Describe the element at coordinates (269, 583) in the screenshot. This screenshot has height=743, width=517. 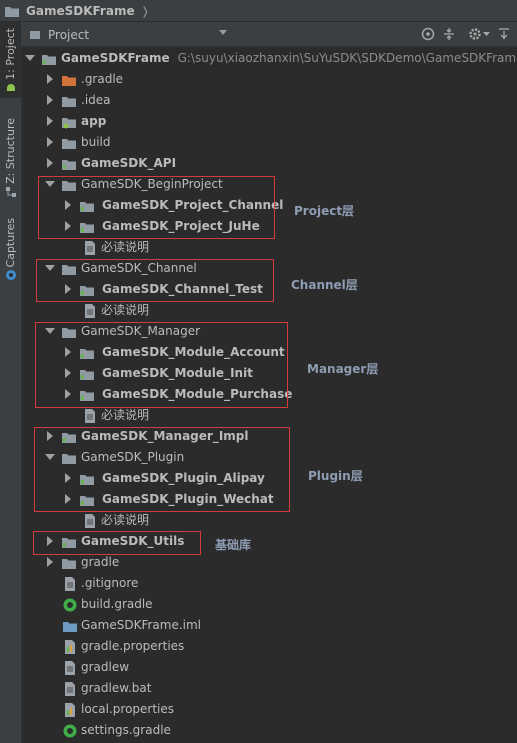
I see `tree-item: .gitignore` at that location.